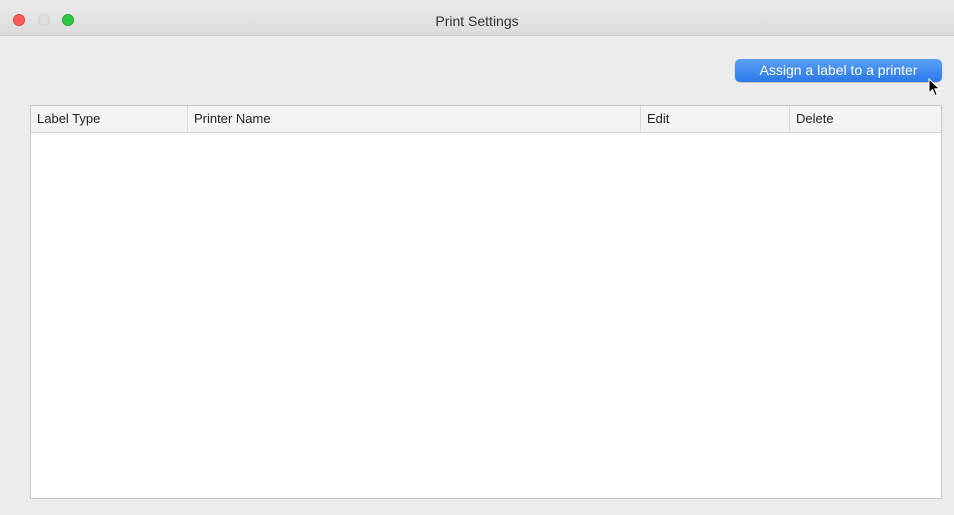  Describe the element at coordinates (477, 21) in the screenshot. I see `window-title: Print Settings` at that location.